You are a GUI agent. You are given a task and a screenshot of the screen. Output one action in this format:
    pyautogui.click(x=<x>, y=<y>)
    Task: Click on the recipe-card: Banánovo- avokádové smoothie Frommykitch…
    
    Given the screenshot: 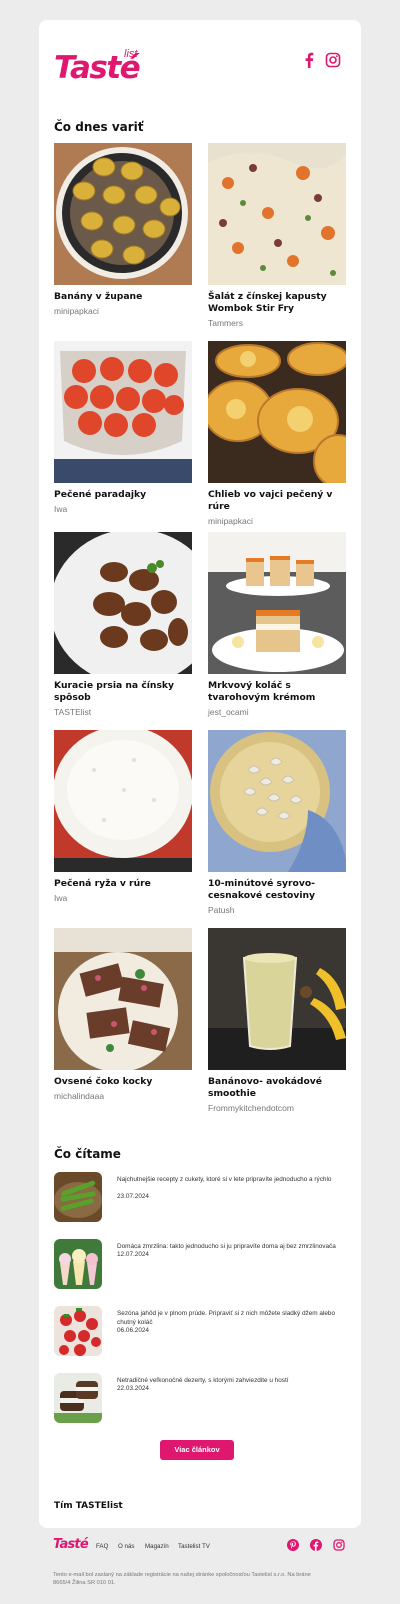 What is the action you would take?
    pyautogui.click(x=277, y=1021)
    